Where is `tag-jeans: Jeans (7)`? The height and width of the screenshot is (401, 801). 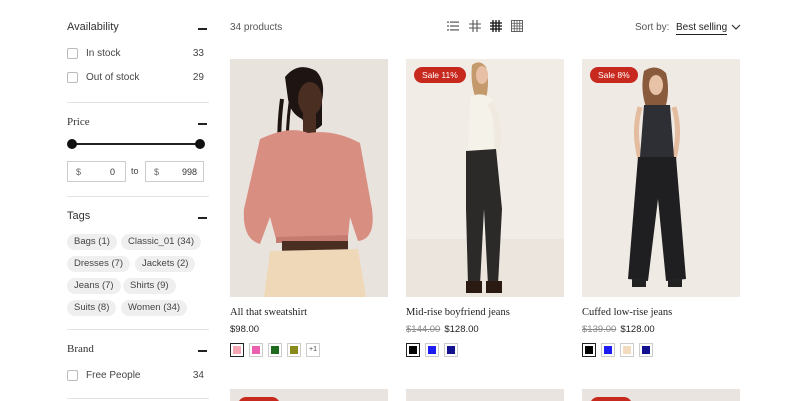
tag-jeans: Jeans (7) is located at coordinates (94, 286).